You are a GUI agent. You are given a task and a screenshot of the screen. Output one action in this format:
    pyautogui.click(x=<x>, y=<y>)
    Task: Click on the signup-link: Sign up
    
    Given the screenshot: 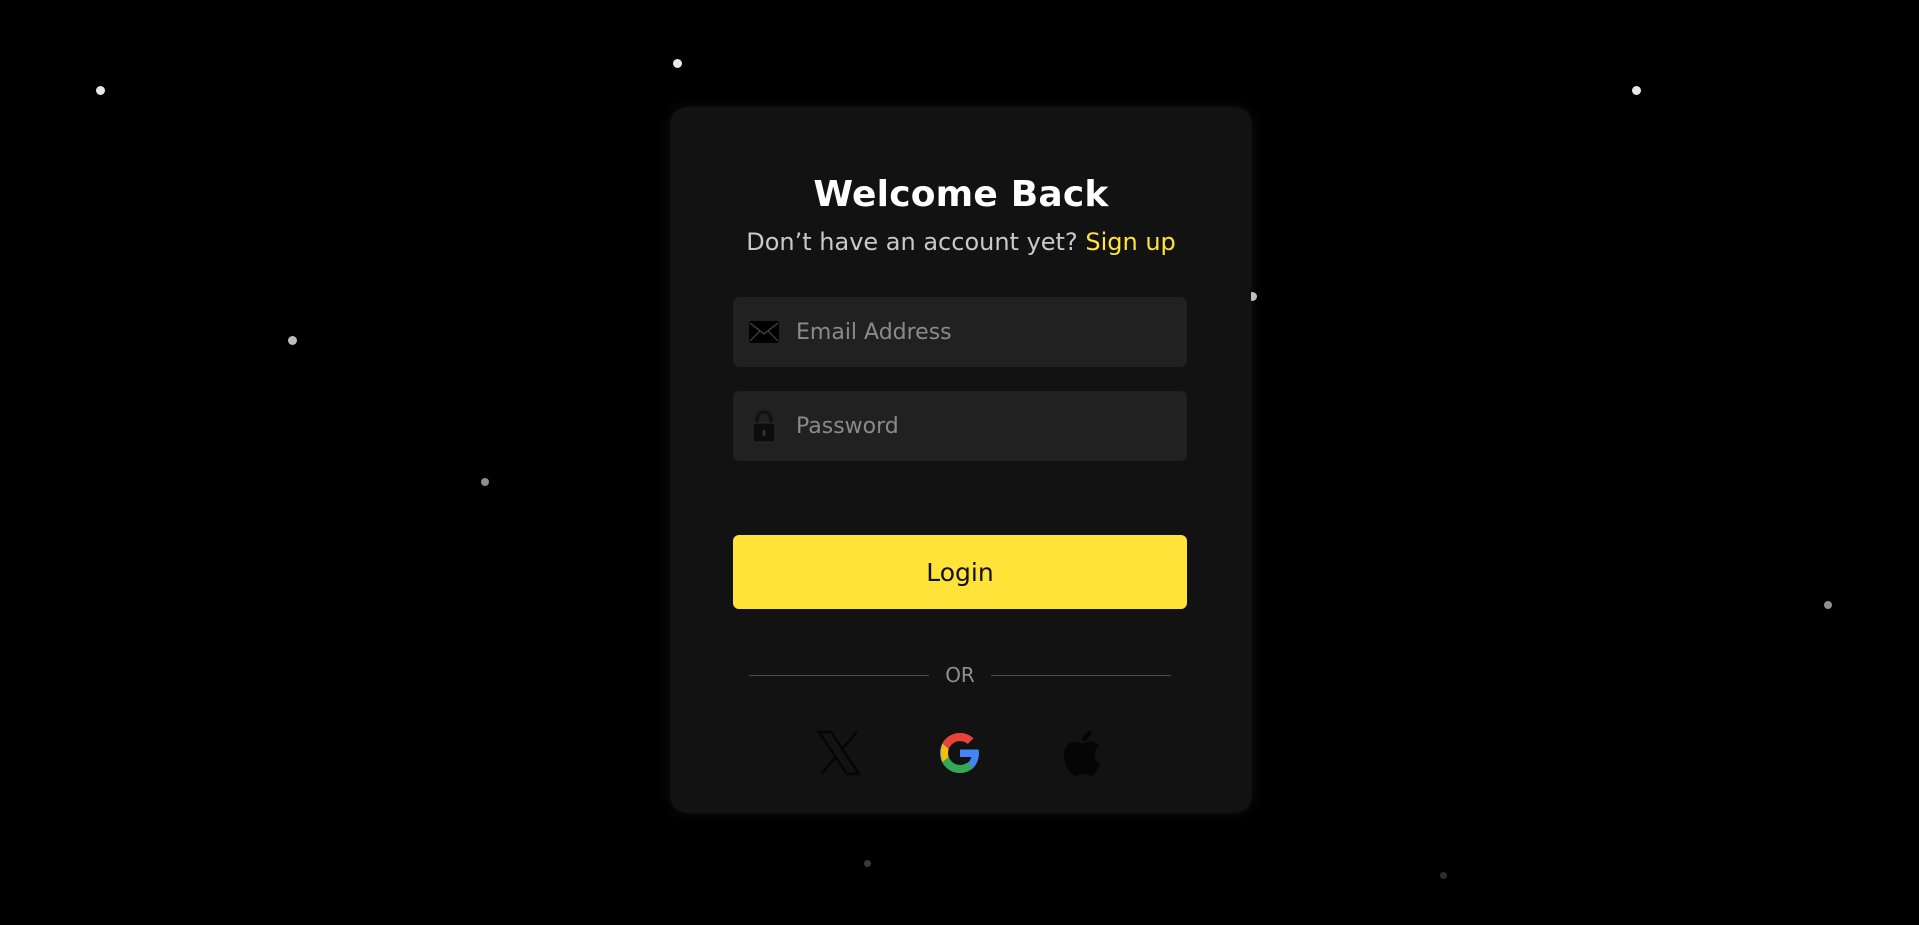 What is the action you would take?
    pyautogui.click(x=1130, y=242)
    